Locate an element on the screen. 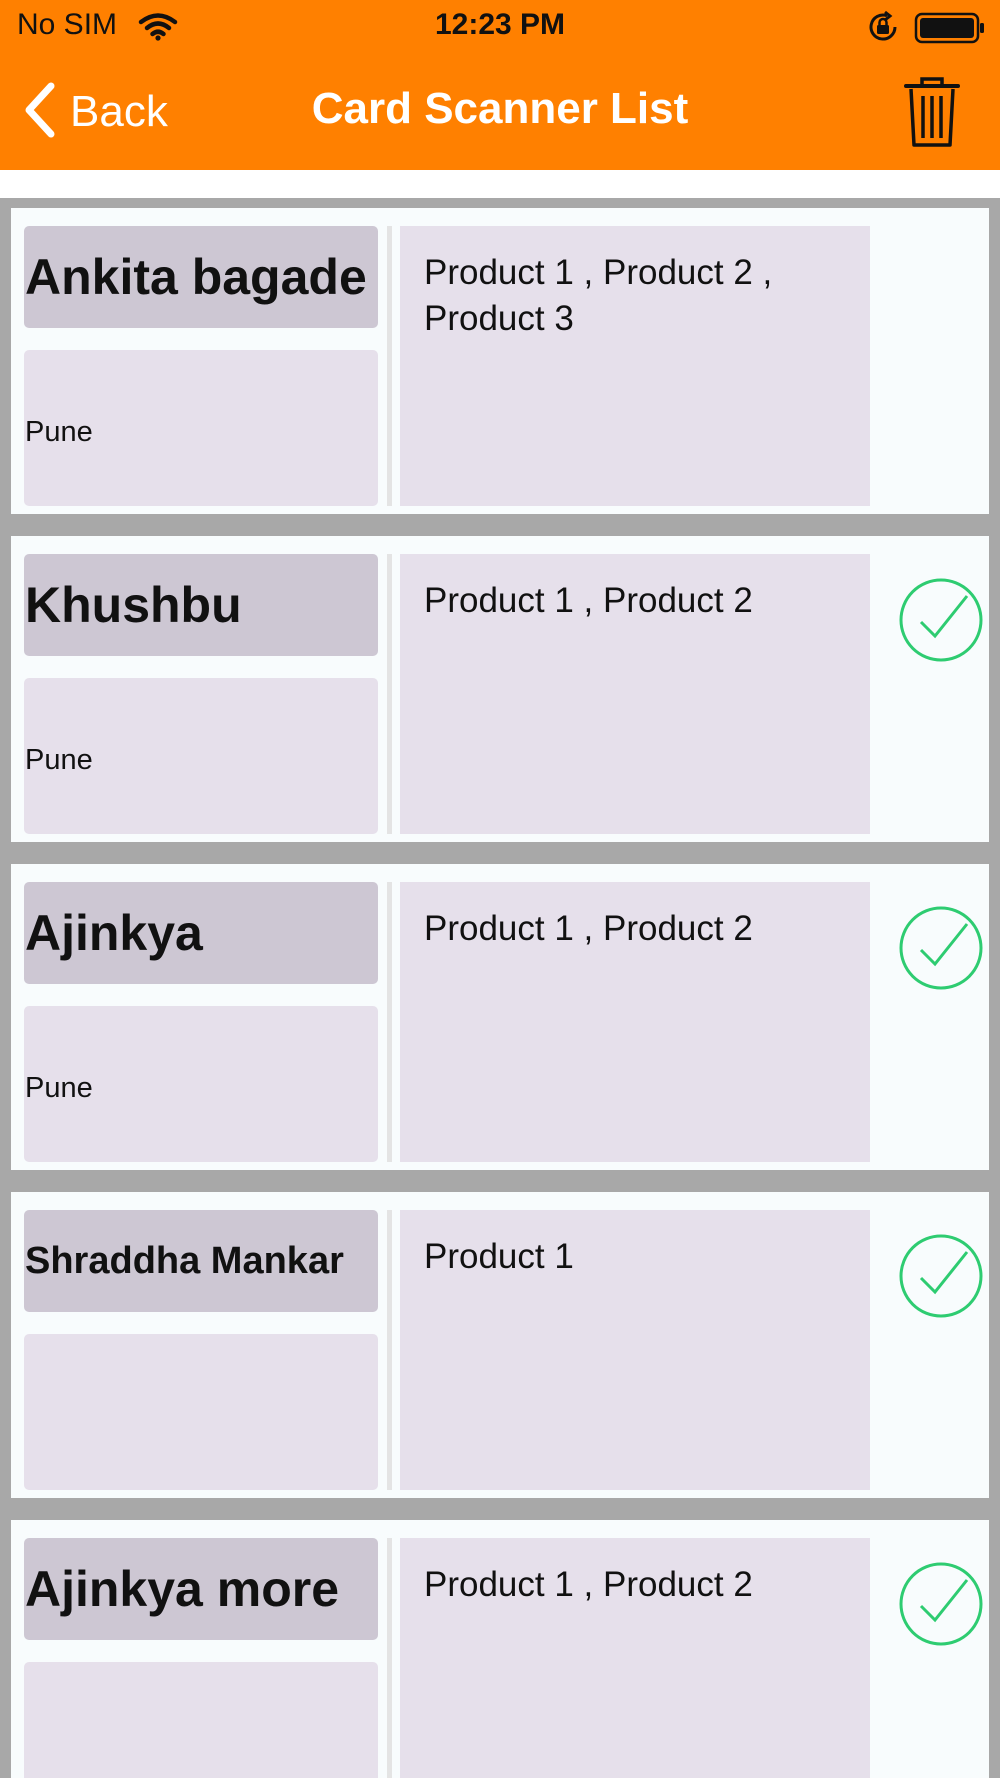 The image size is (1000, 1778). name-field: Ankita bagade is located at coordinates (201, 277).